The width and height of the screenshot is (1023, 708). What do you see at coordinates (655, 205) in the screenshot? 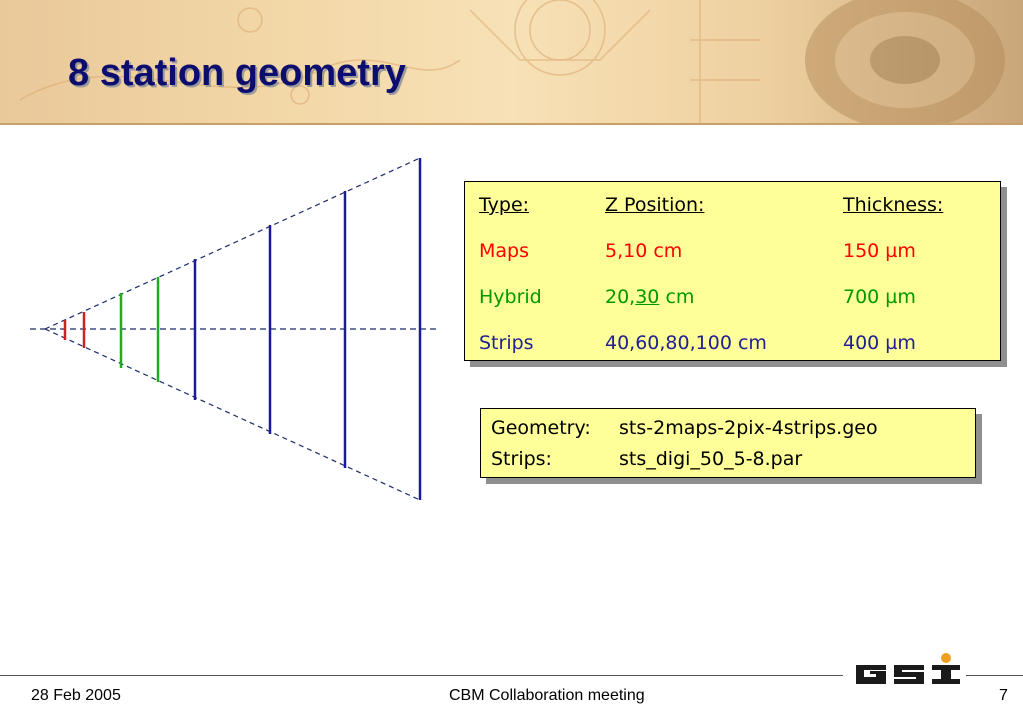
I see `header-z-position: Z Position:` at bounding box center [655, 205].